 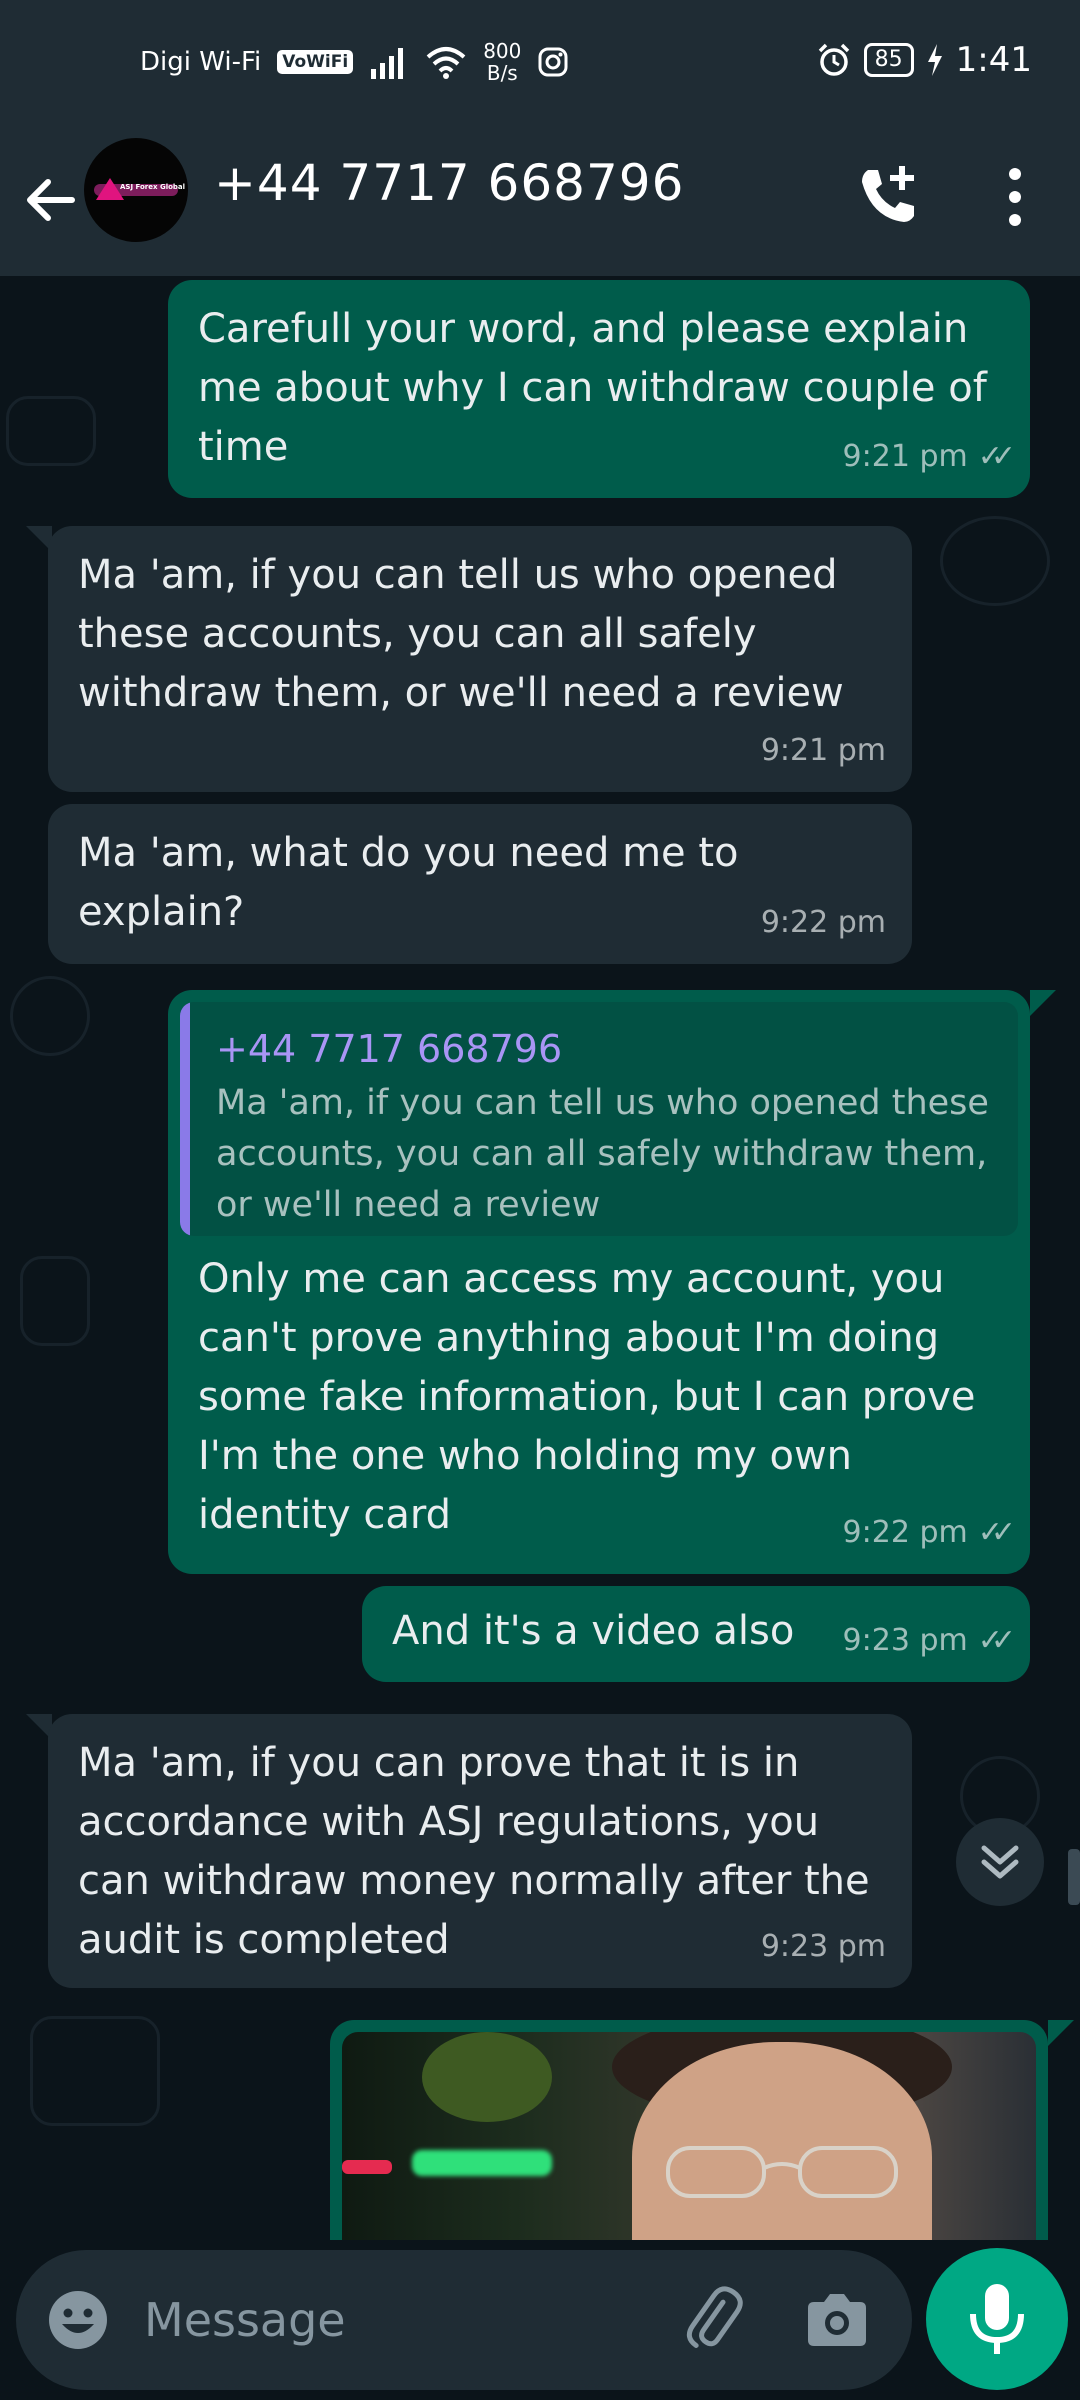 I want to click on mic-button, so click(x=997, y=2319).